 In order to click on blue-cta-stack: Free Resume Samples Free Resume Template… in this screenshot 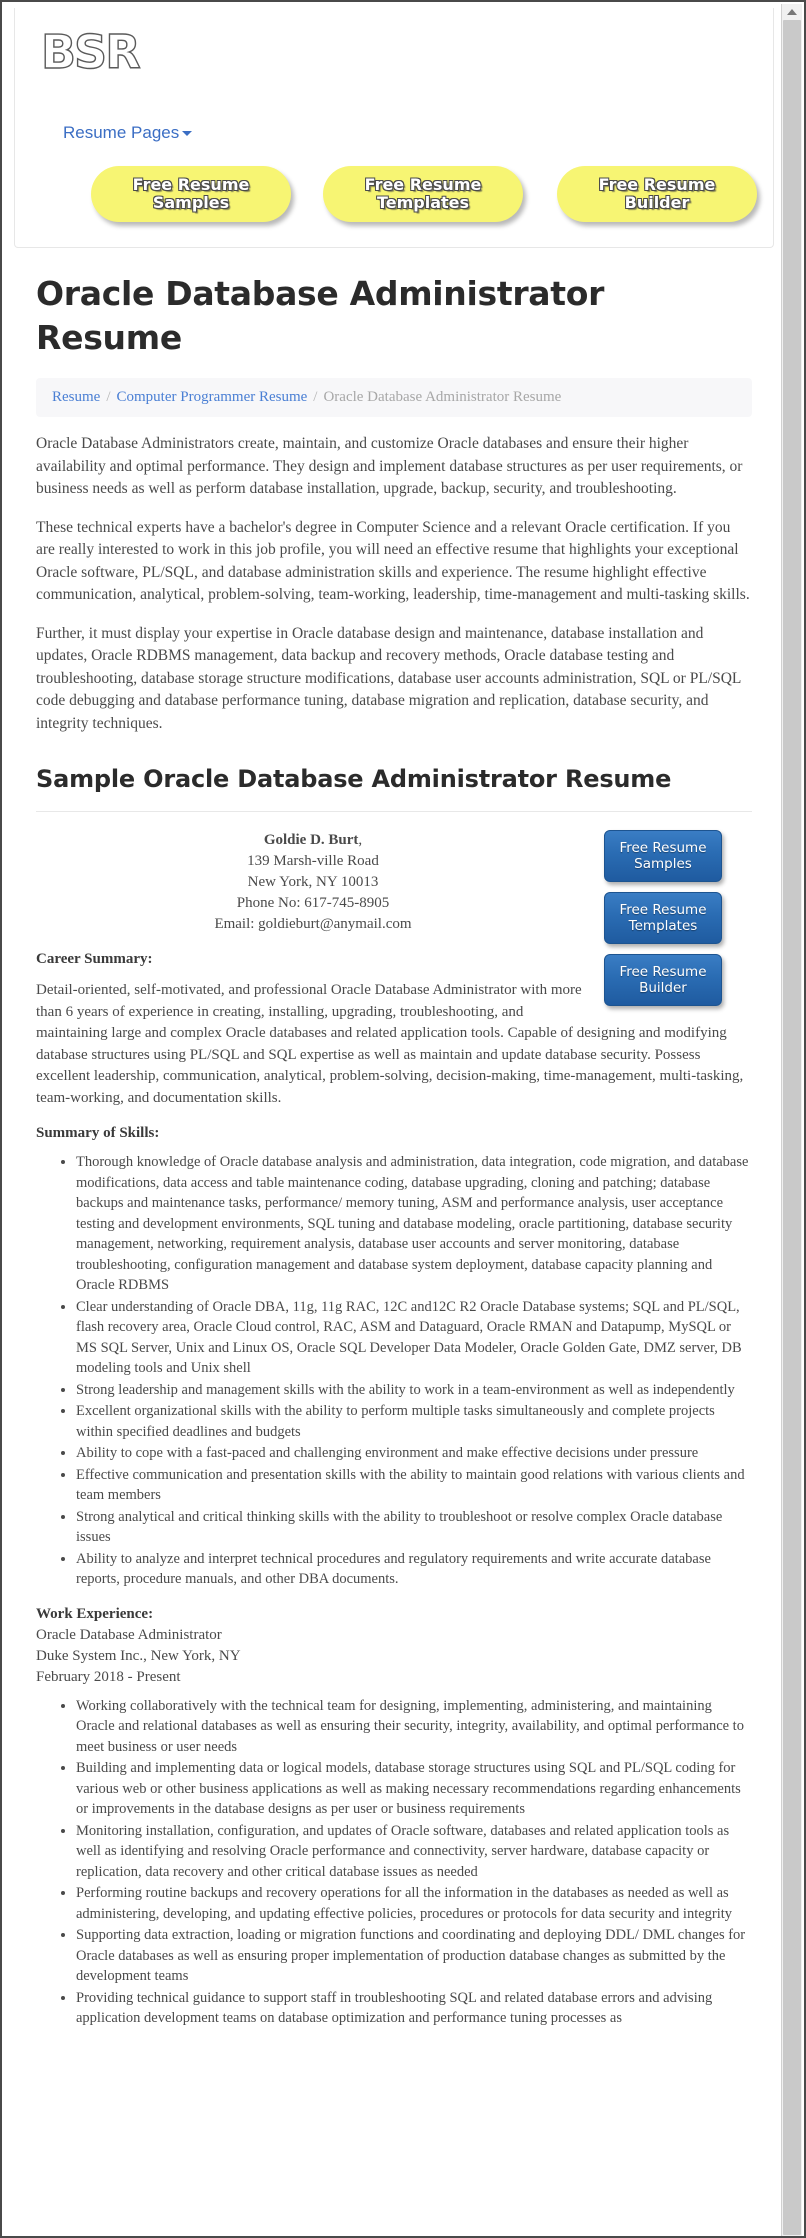, I will do `click(669, 923)`.